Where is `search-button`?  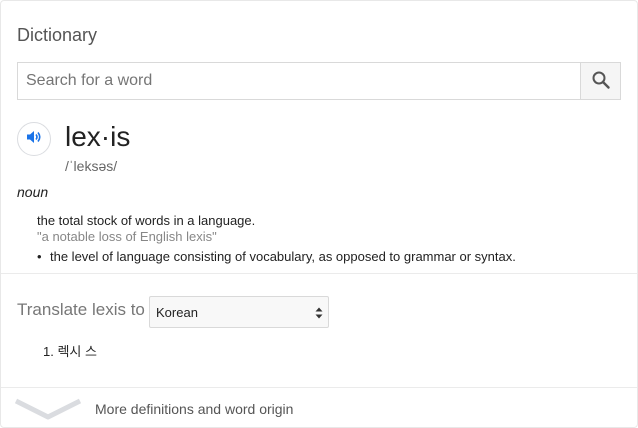 search-button is located at coordinates (600, 81).